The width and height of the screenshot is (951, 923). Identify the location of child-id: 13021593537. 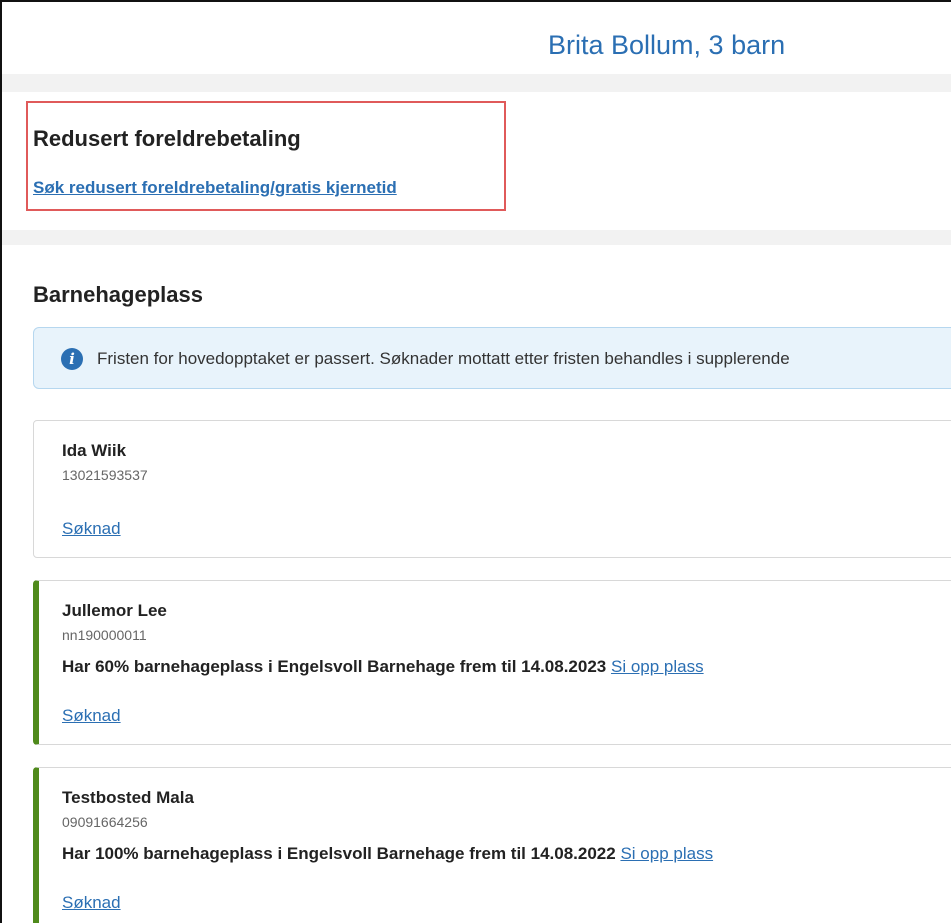
(105, 475).